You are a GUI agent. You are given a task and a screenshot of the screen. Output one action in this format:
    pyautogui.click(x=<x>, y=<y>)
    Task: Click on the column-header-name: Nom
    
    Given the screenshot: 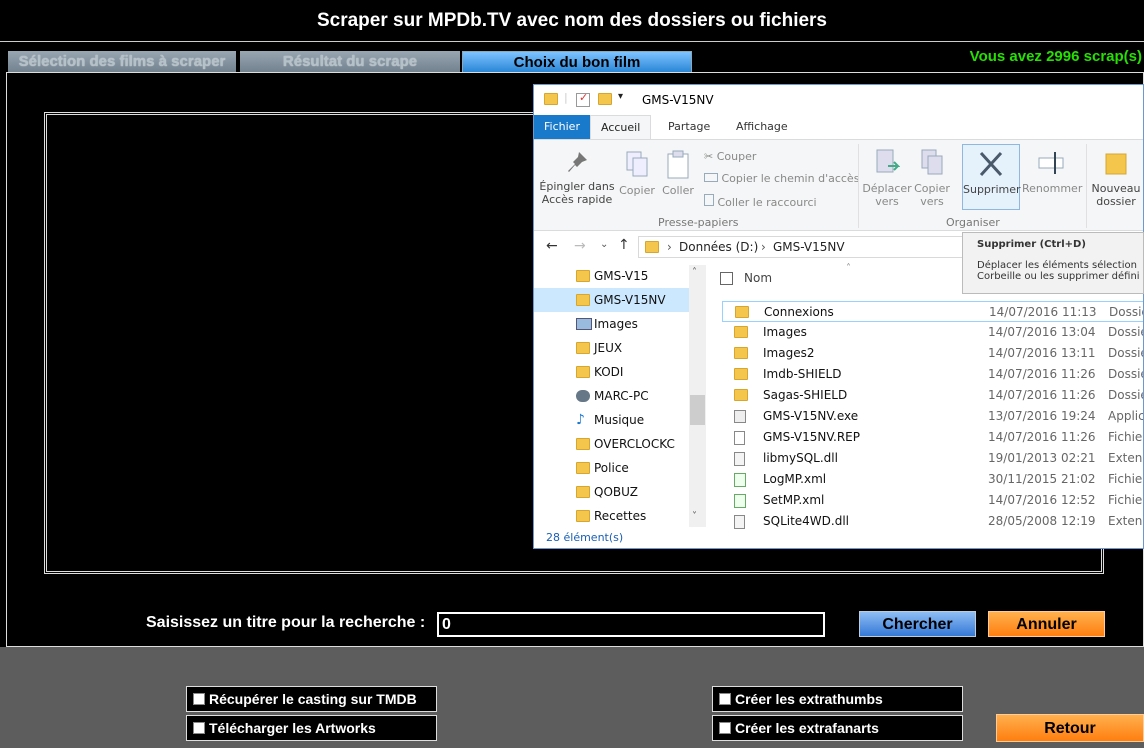 What is the action you would take?
    pyautogui.click(x=758, y=278)
    